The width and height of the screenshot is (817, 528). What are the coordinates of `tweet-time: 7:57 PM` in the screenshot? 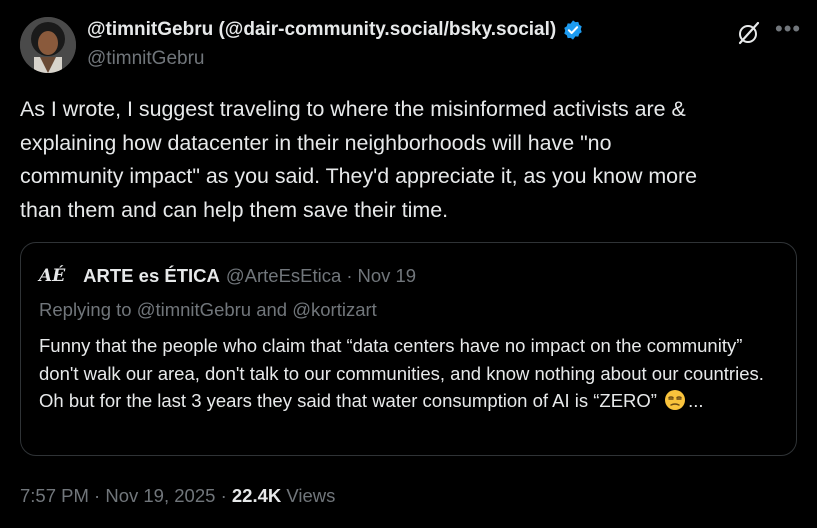 It's located at (54, 495).